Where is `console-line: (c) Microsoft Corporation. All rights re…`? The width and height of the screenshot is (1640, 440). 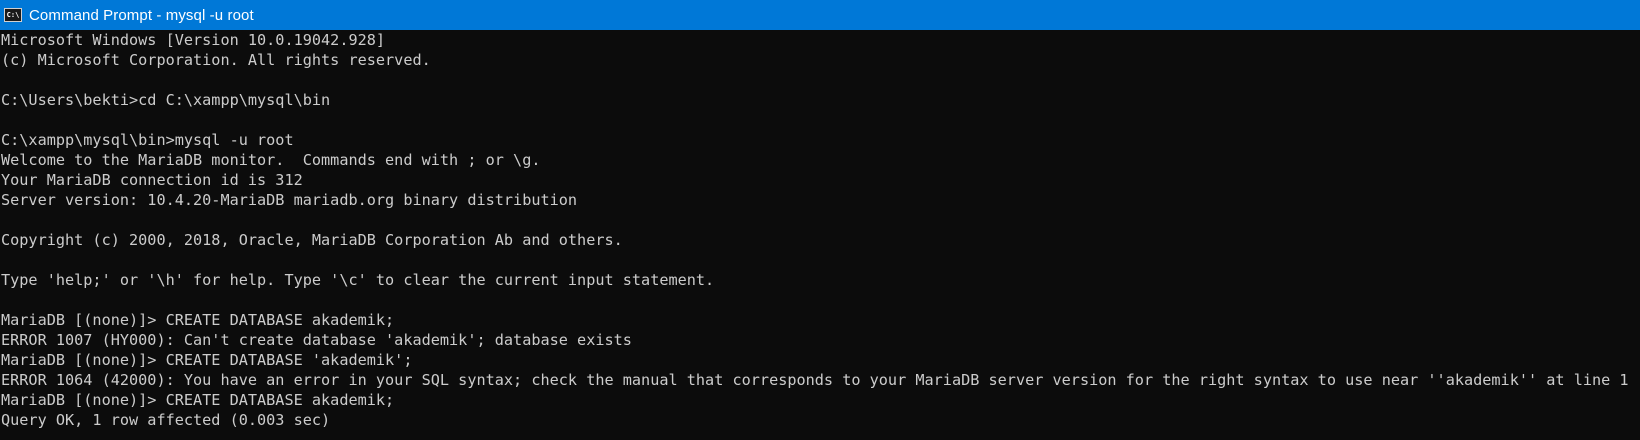
console-line: (c) Microsoft Corporation. All rights re… is located at coordinates (216, 60).